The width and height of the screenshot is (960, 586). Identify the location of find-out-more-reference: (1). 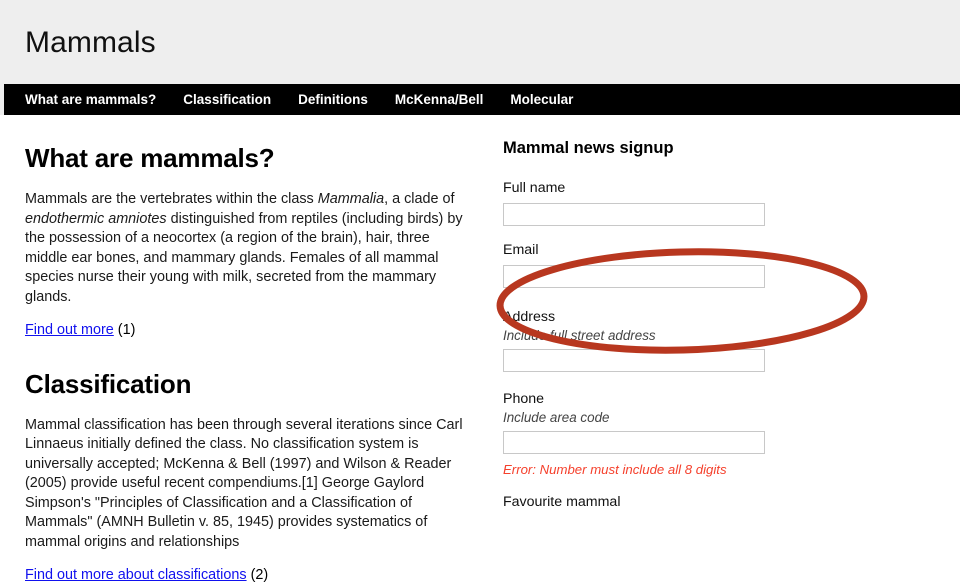
(124, 330).